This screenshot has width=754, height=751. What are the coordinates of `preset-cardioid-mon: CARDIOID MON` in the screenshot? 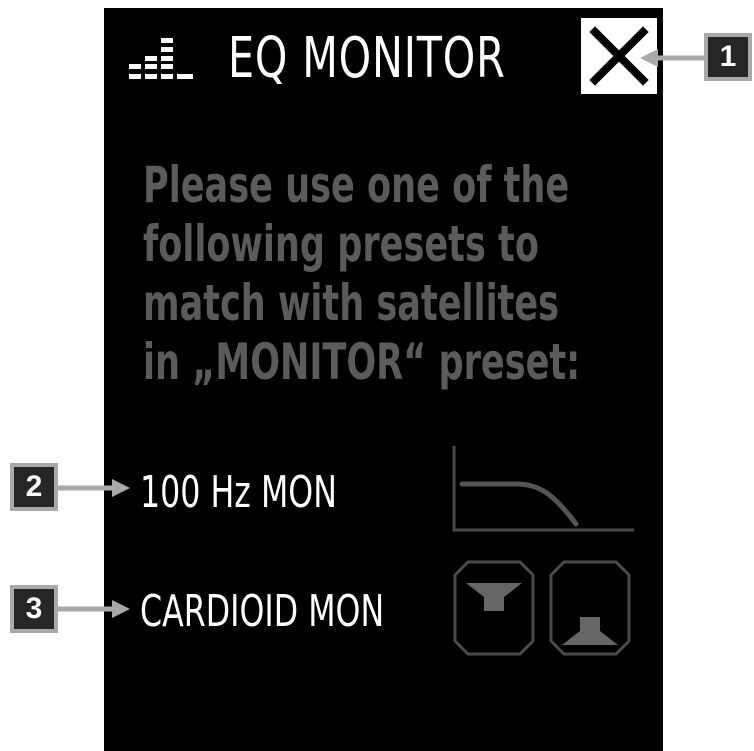 It's located at (262, 611).